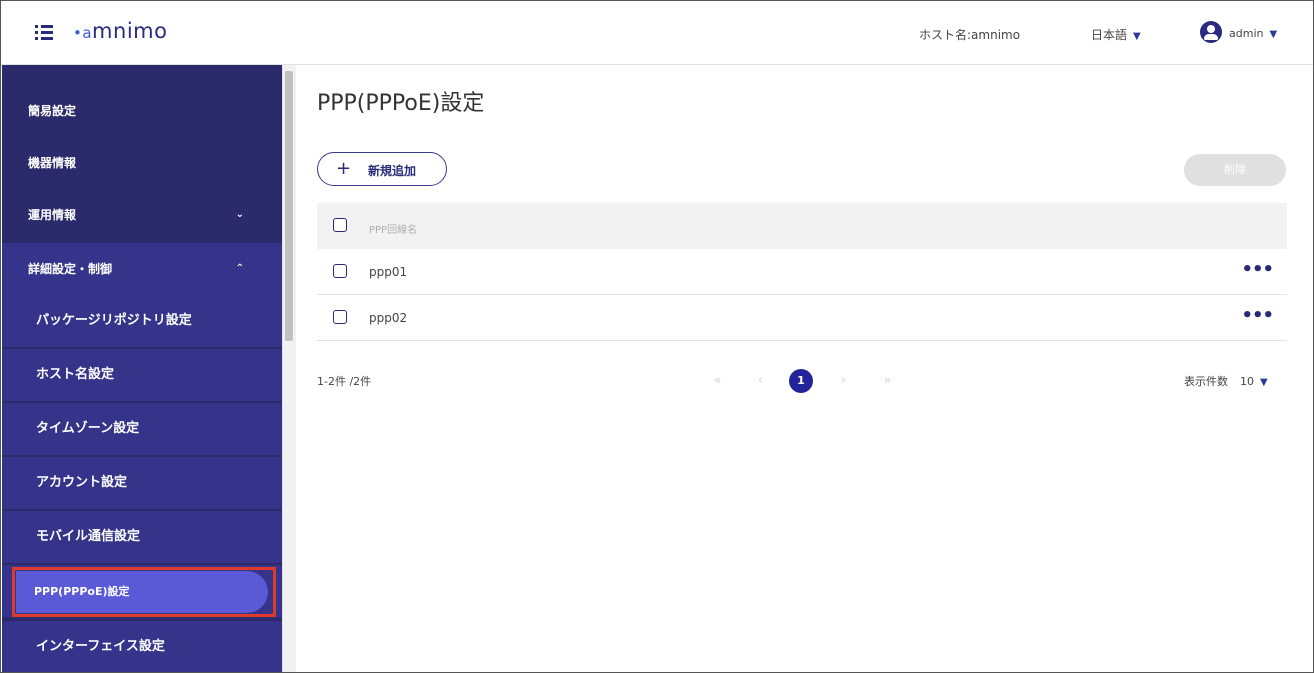  Describe the element at coordinates (142, 111) in the screenshot. I see `sidebar-item-quick-setup: 簡易設定` at that location.